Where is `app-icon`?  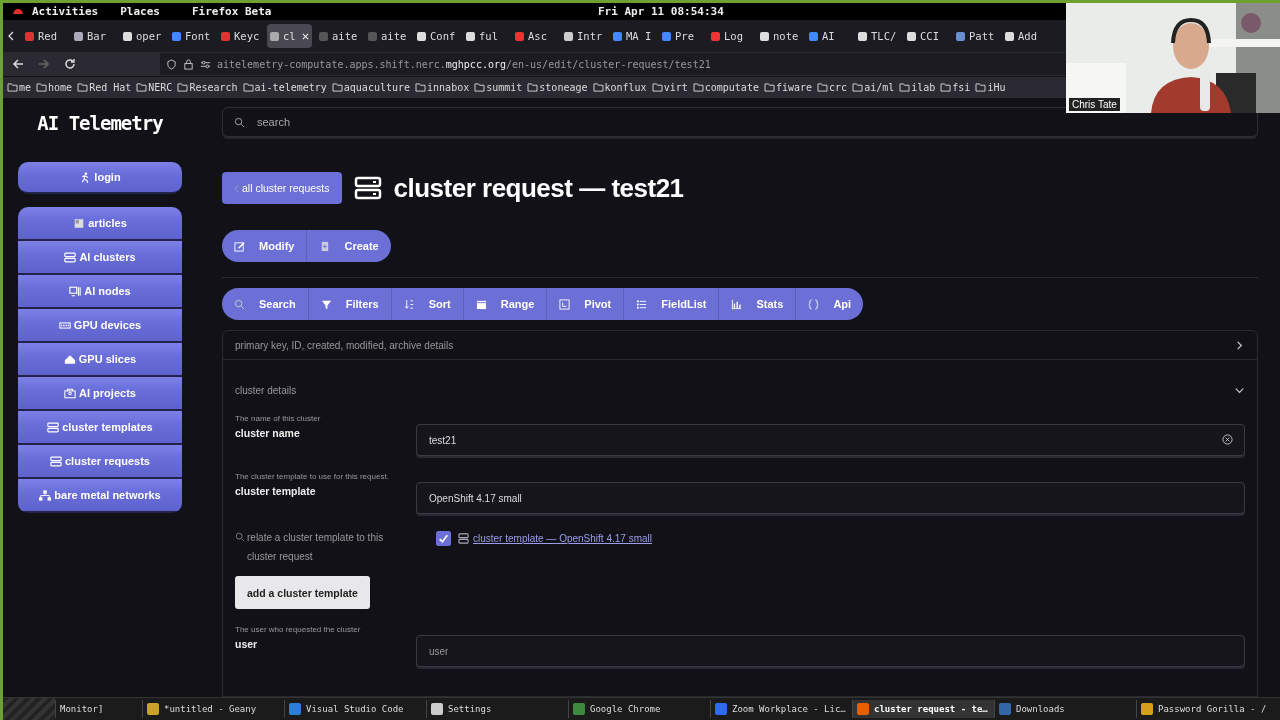 app-icon is located at coordinates (437, 709).